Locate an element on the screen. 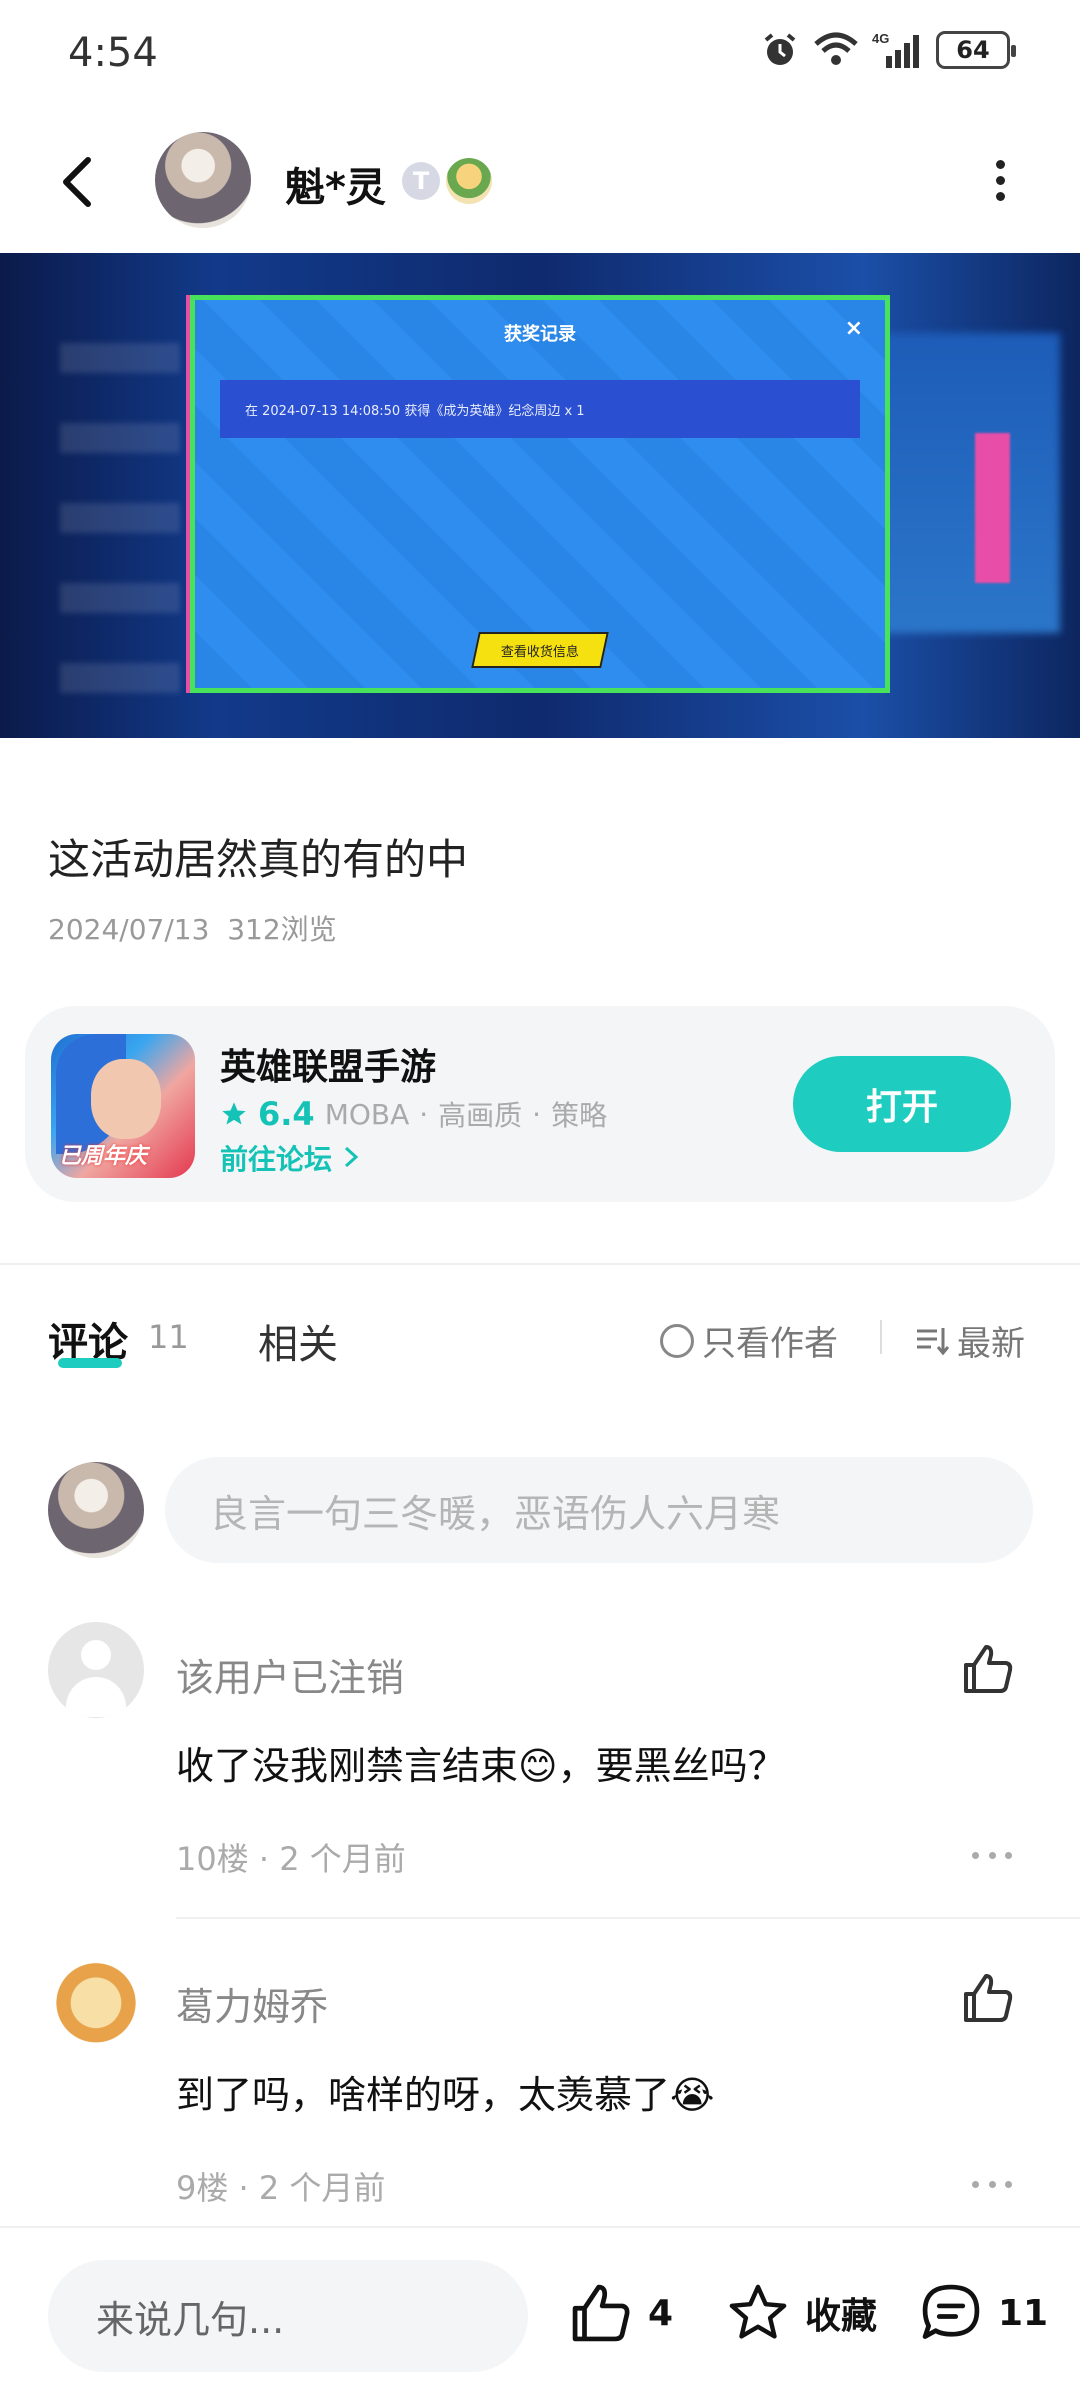 The image size is (1080, 2403). status-icons: 4G 64 is located at coordinates (888, 50).